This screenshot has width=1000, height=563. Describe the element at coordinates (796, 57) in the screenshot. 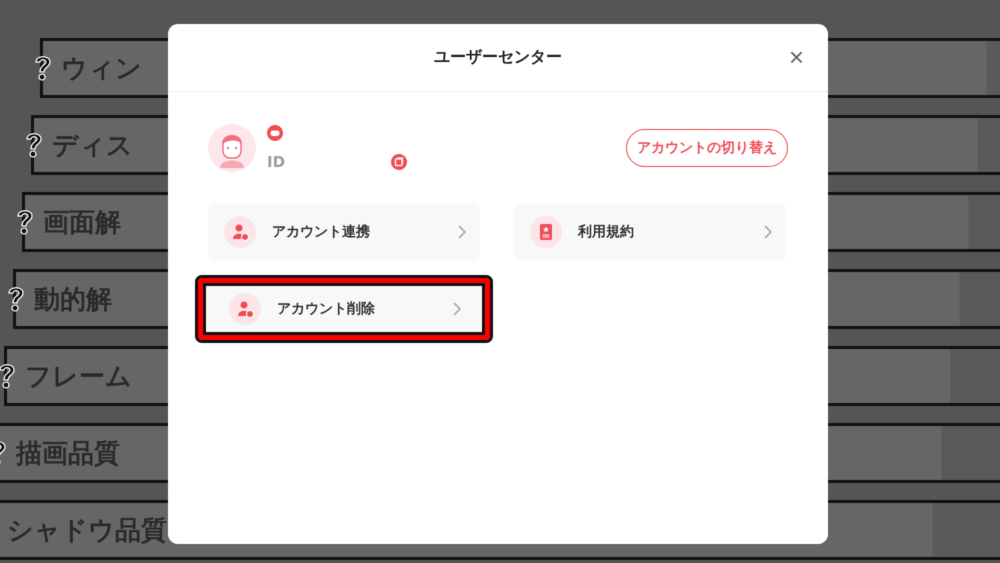

I see `close-button: ×` at that location.